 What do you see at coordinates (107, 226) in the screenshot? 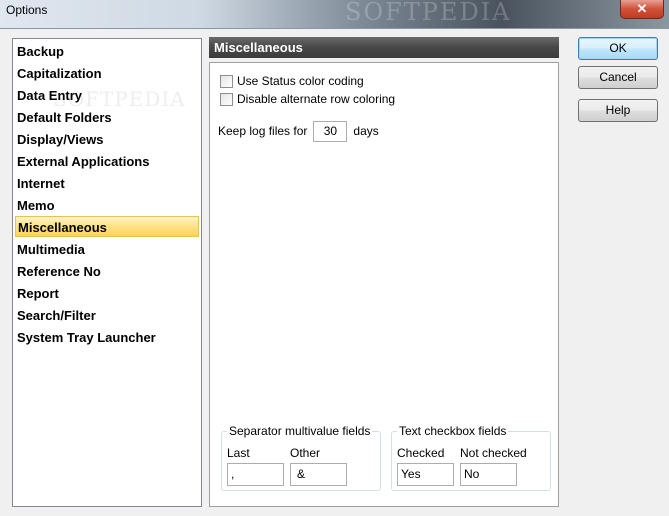
I see `sidebar-item-miscellaneous: Miscellaneous` at bounding box center [107, 226].